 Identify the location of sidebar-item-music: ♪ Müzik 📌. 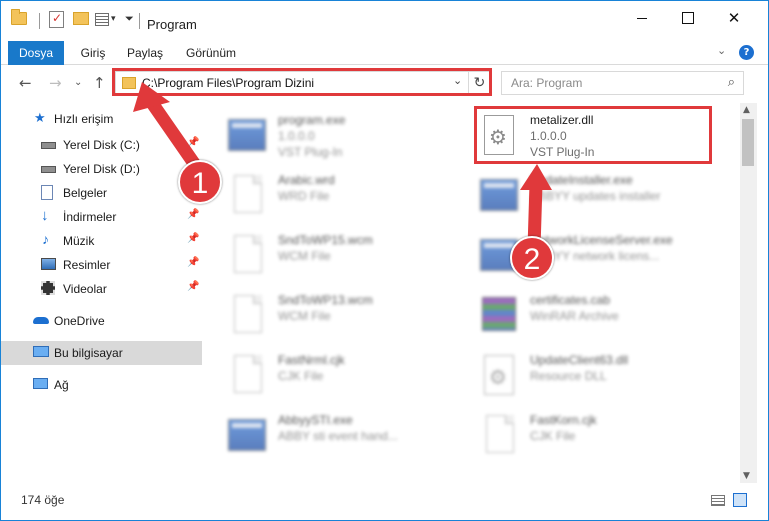
(101, 241).